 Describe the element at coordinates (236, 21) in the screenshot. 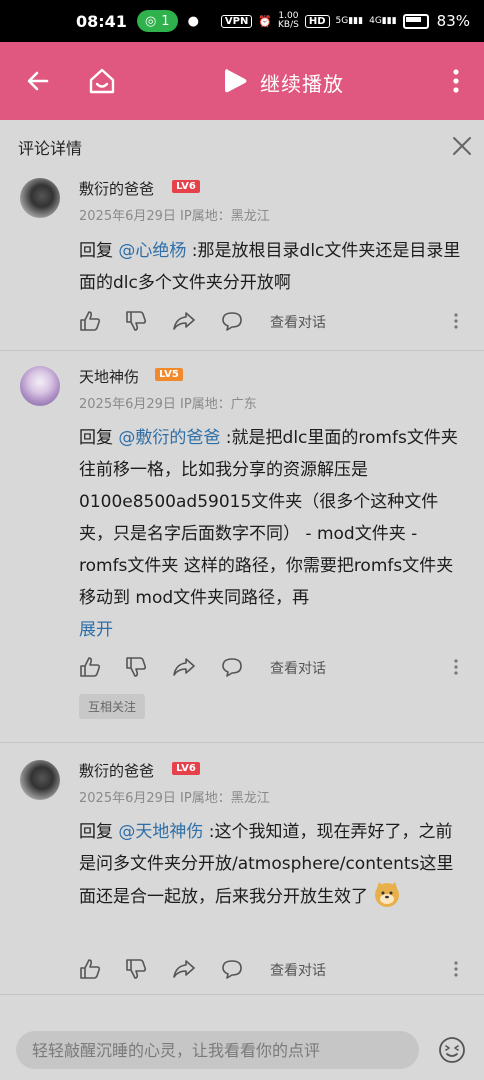

I see `vpn-badge: VPN` at that location.